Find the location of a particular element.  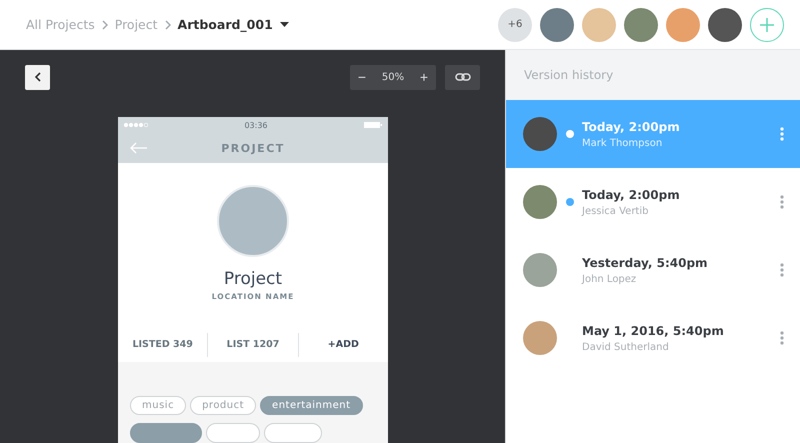

caret-down-icon is located at coordinates (284, 24).